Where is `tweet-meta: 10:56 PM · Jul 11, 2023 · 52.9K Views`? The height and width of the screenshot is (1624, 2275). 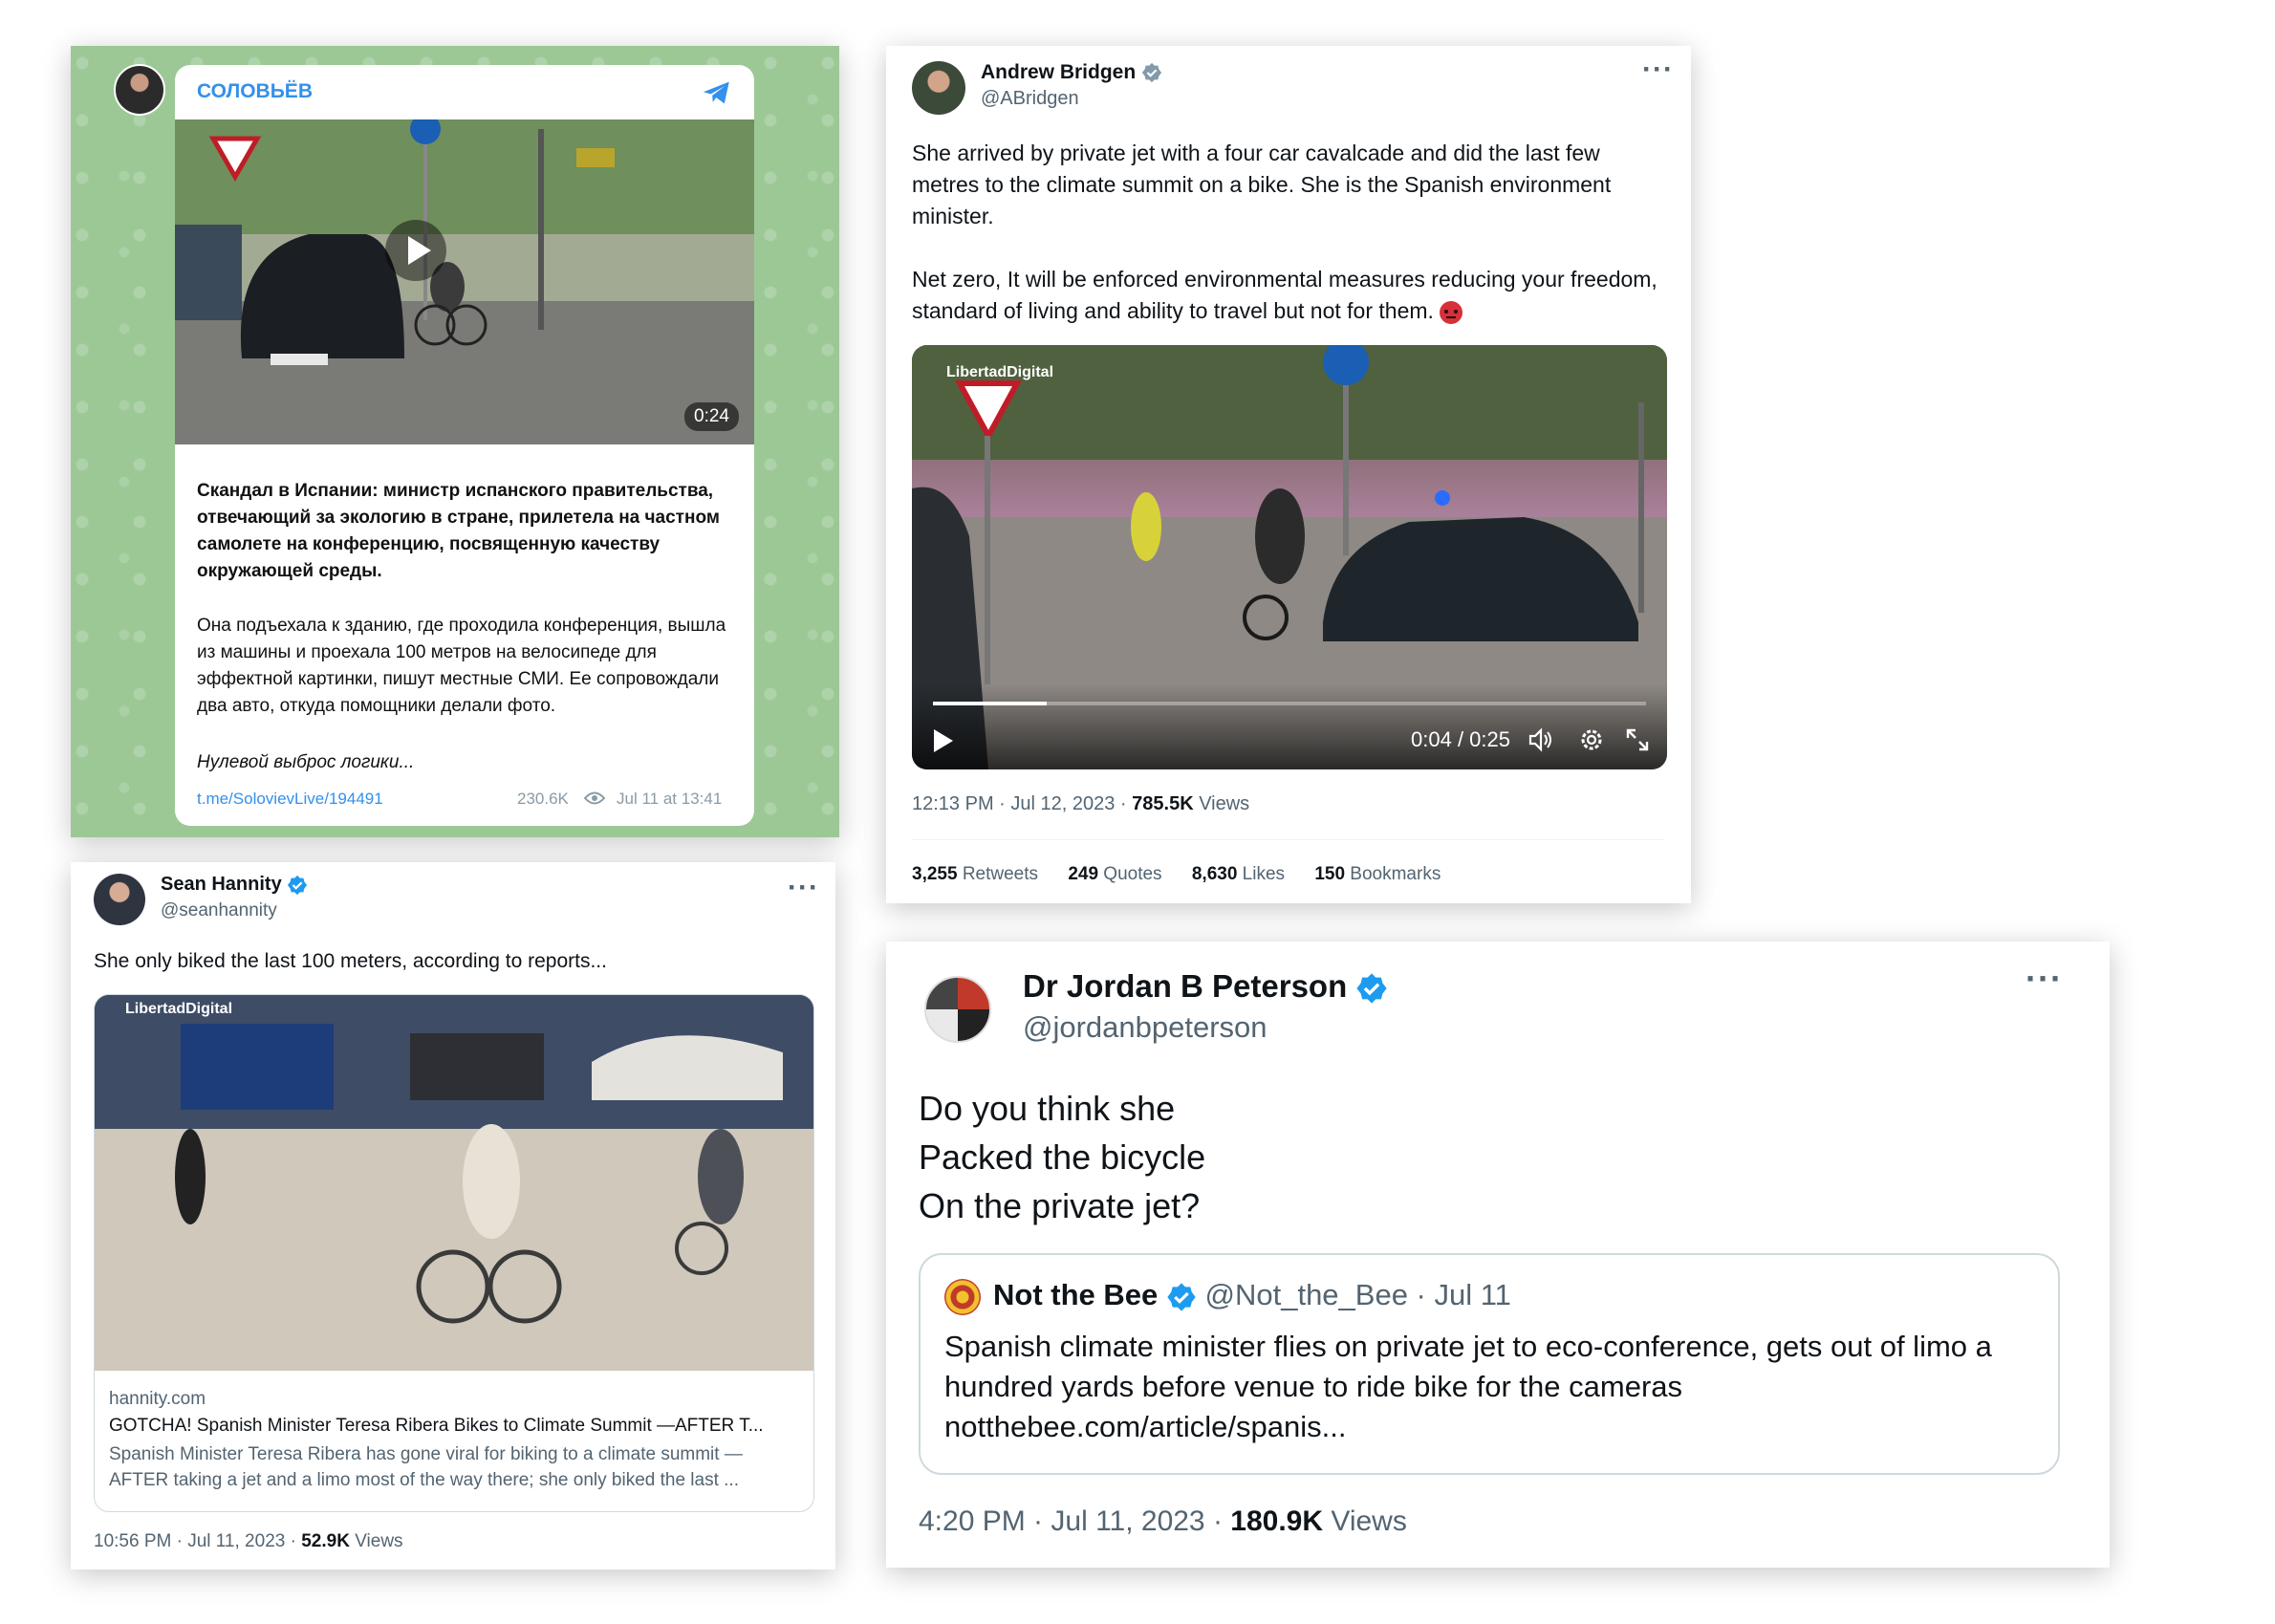 tweet-meta: 10:56 PM · Jul 11, 2023 · 52.9K Views is located at coordinates (248, 1542).